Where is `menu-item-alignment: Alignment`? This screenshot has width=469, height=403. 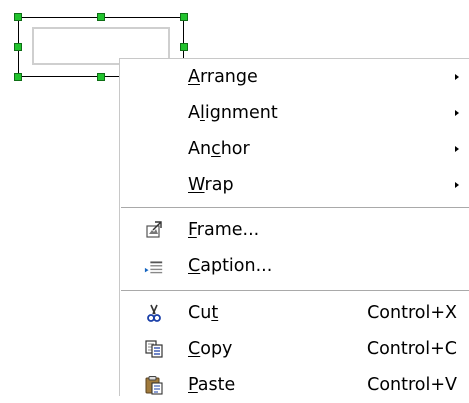
menu-item-alignment: Alignment is located at coordinates (294, 113).